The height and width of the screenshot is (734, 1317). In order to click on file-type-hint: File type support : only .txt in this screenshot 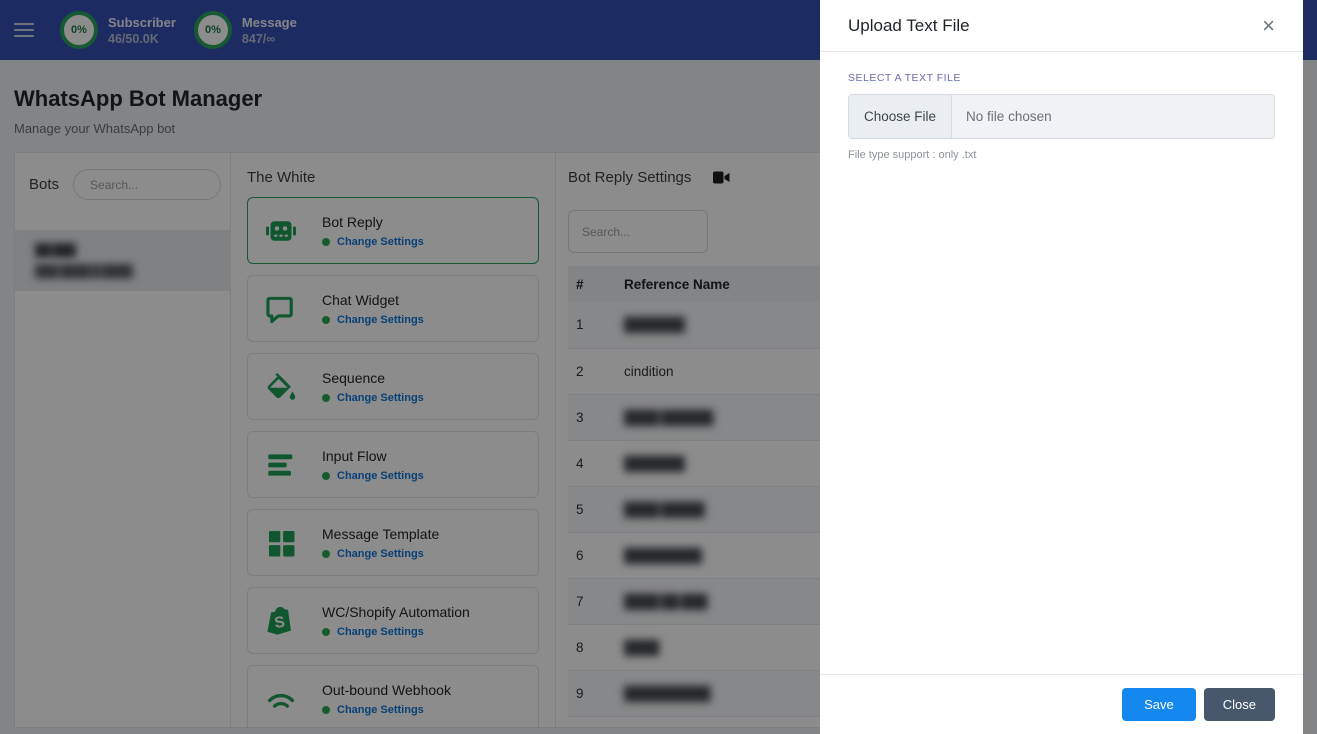, I will do `click(912, 155)`.